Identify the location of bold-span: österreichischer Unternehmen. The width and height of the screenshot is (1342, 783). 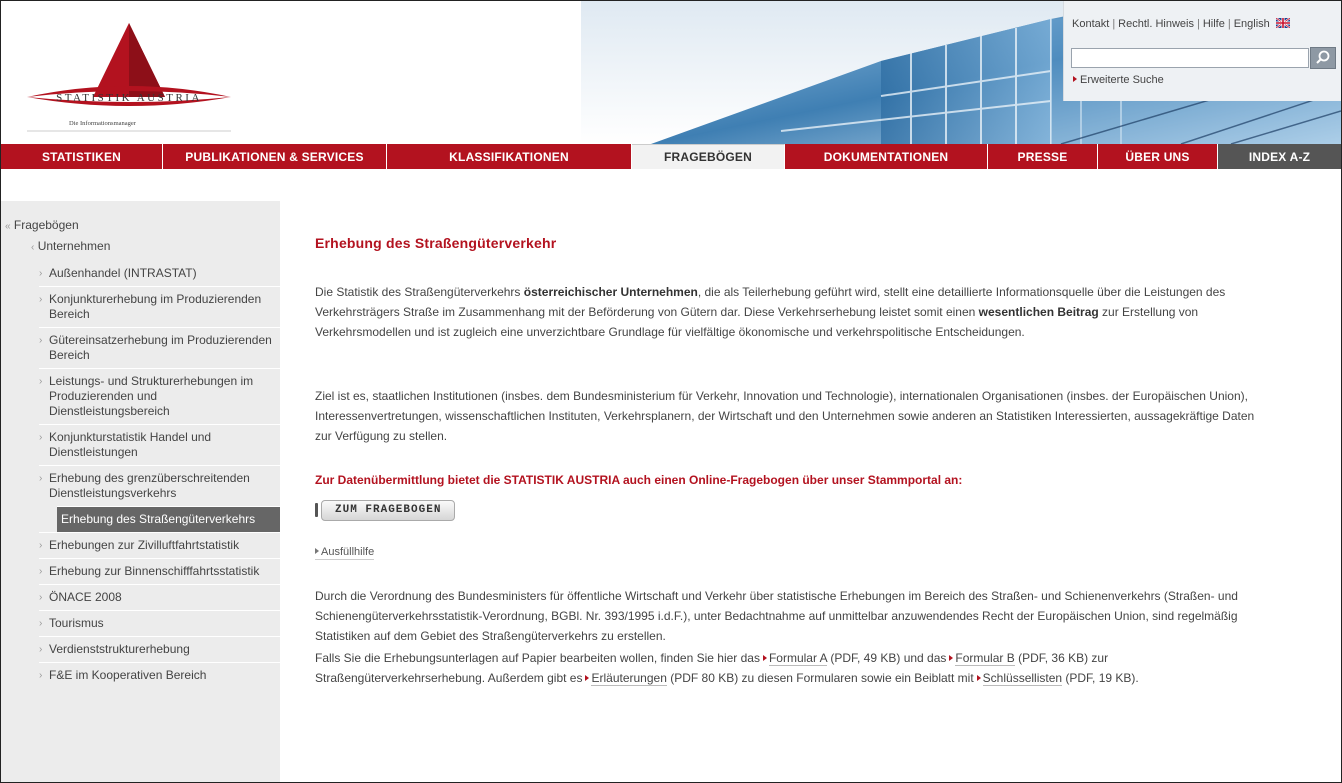
(610, 292).